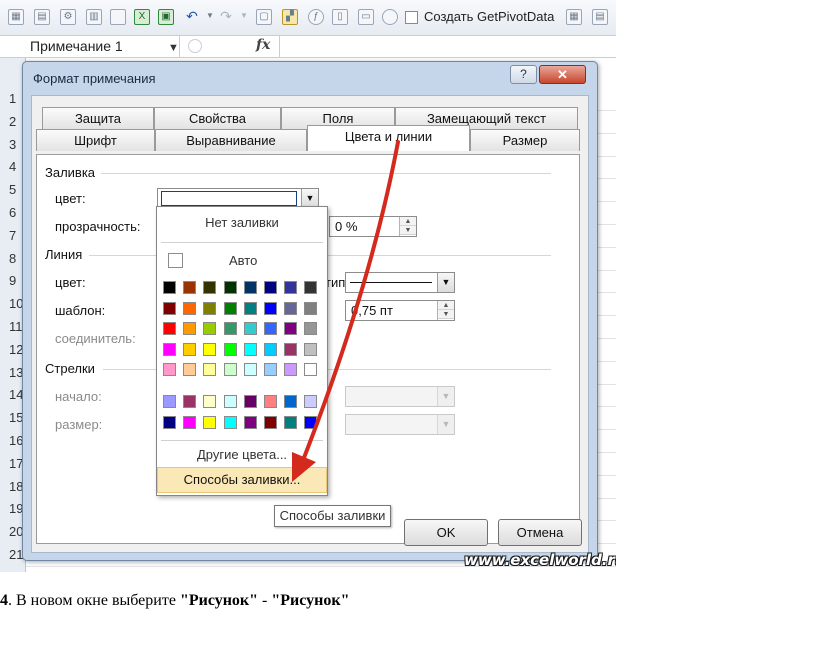  What do you see at coordinates (408, 230) in the screenshot?
I see `down-icon: ▼` at bounding box center [408, 230].